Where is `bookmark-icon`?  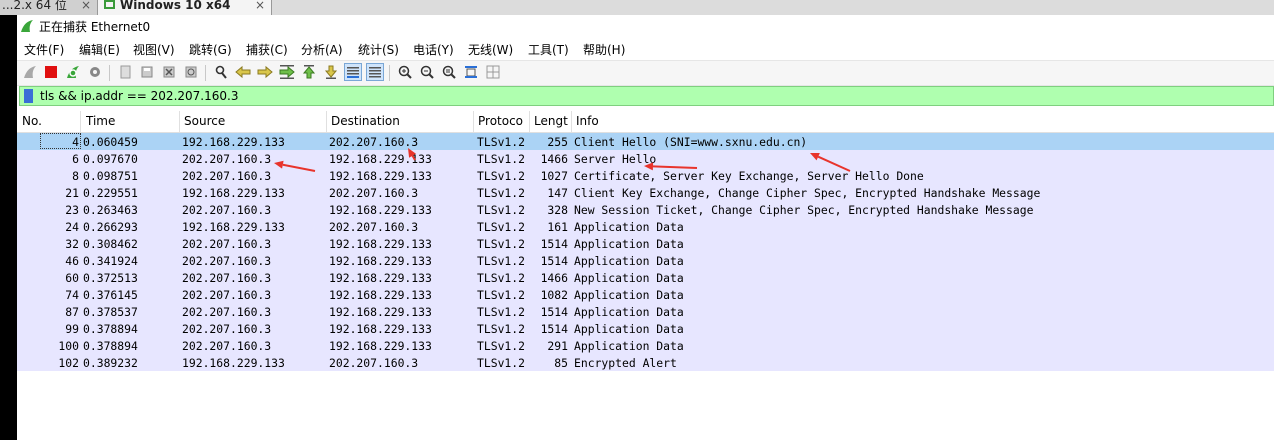
bookmark-icon is located at coordinates (28, 96).